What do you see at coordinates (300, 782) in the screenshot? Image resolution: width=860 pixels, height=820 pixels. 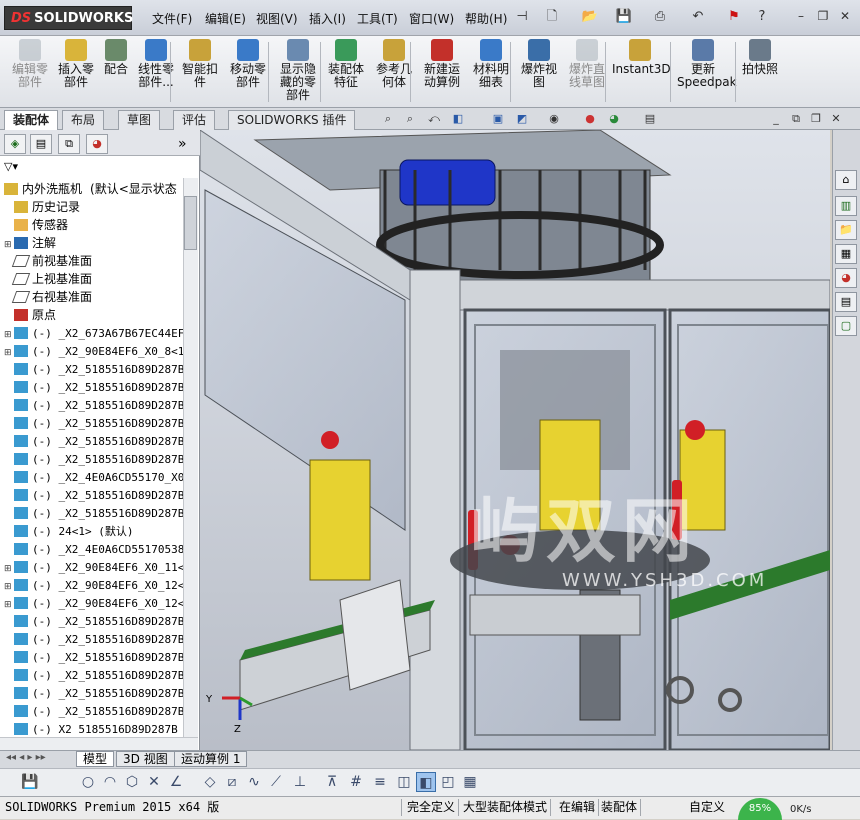 I see `relation-icon: ⊥` at bounding box center [300, 782].